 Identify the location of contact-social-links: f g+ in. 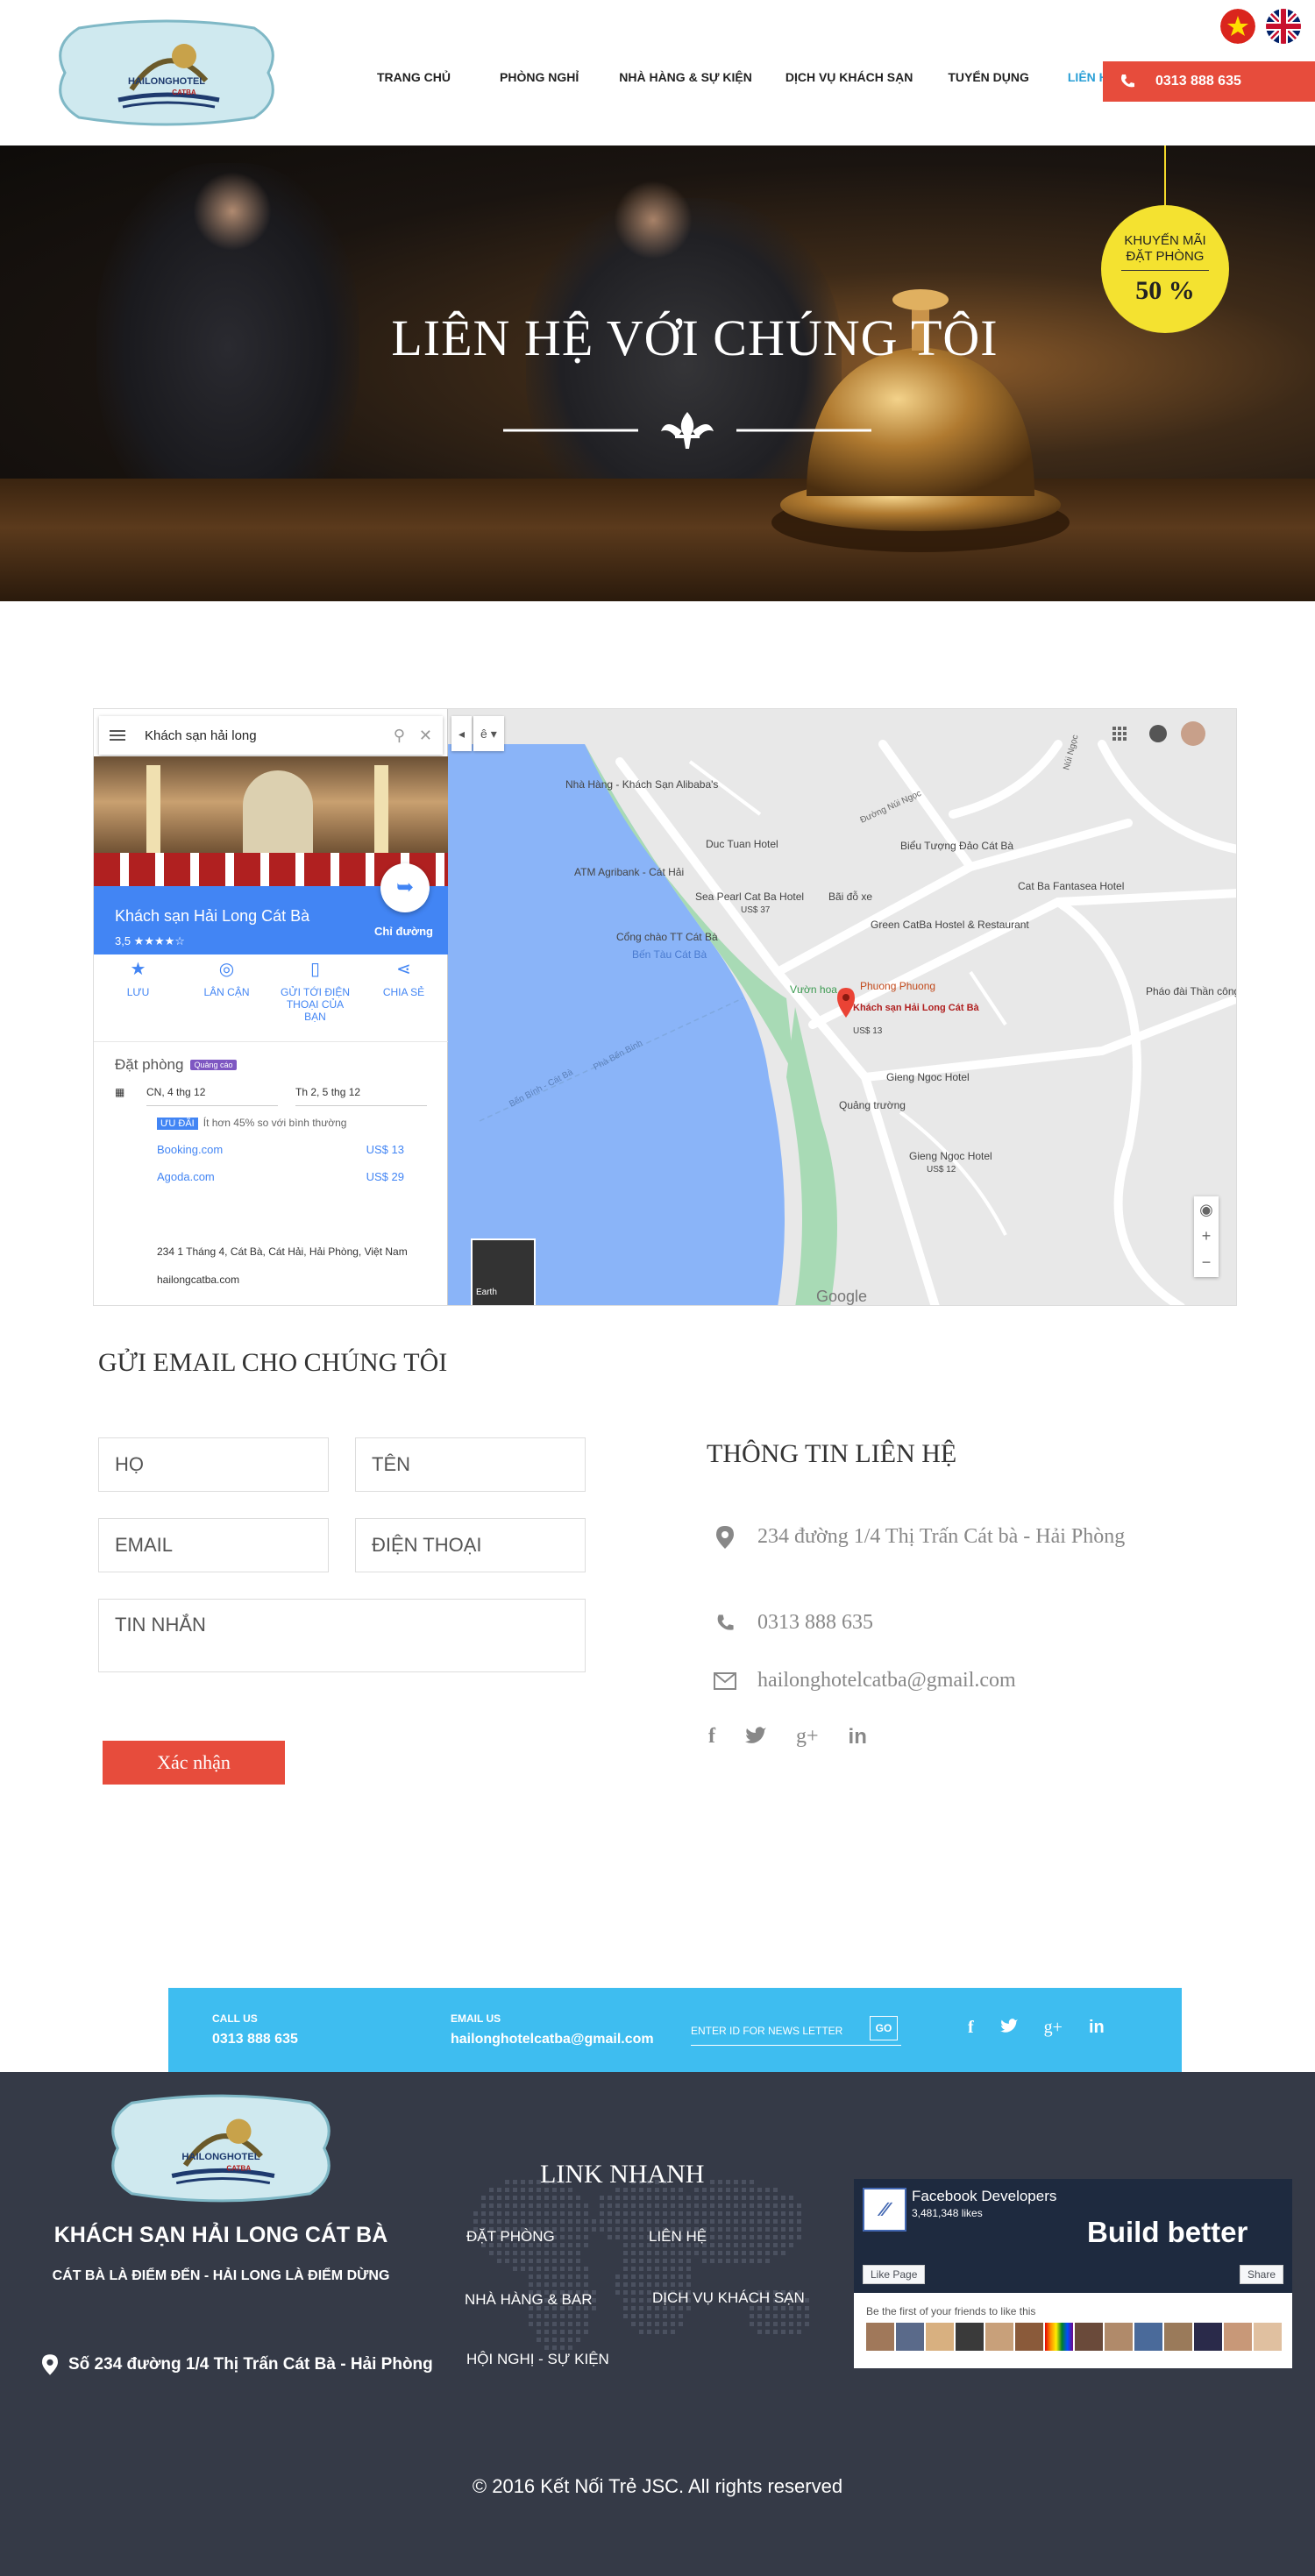
(787, 1737).